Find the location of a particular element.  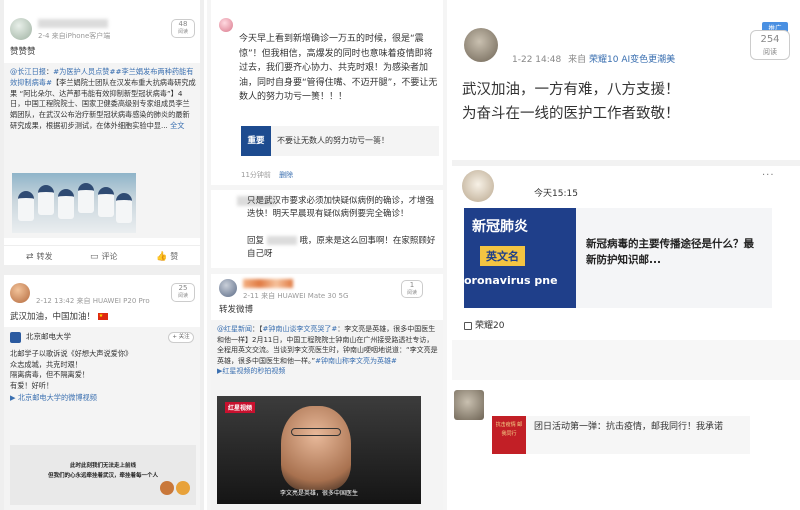

video-thumbnail: 红星视频 李文亮是英雄，很多中国医生 is located at coordinates (319, 450).